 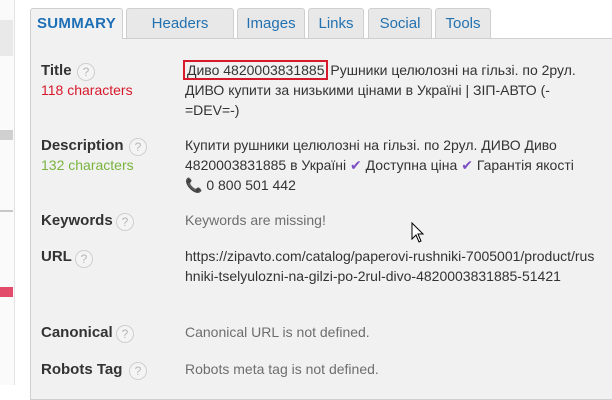 I want to click on robots-label: Robots Tag, so click(x=82, y=369).